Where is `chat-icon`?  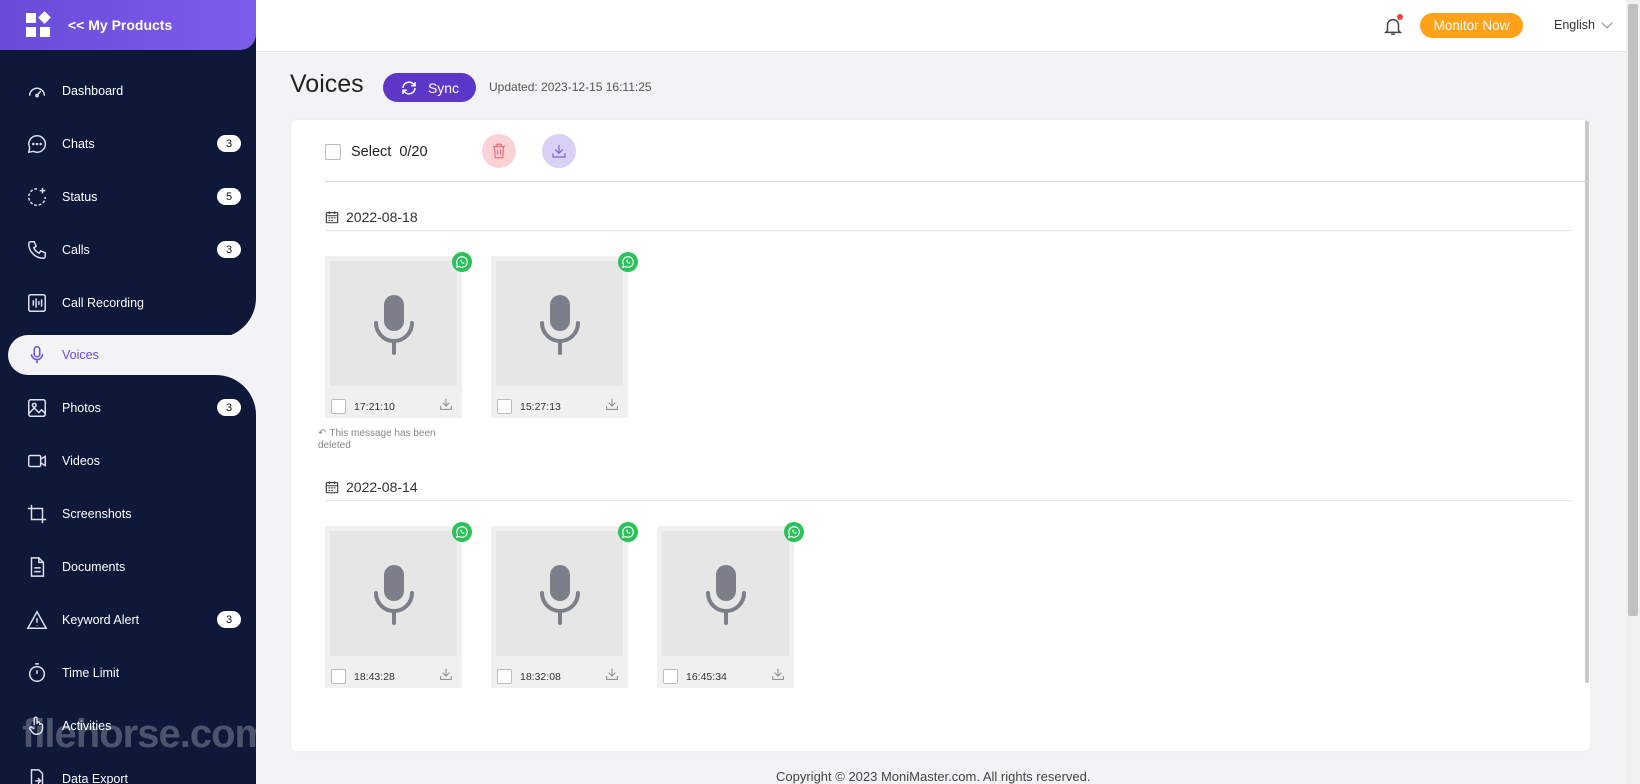
chat-icon is located at coordinates (37, 144).